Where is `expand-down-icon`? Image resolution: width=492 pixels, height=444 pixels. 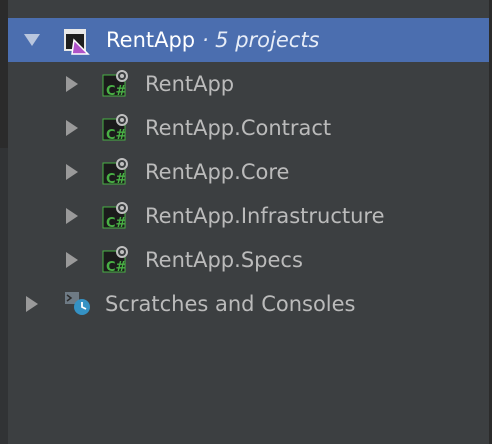
expand-down-icon is located at coordinates (32, 40).